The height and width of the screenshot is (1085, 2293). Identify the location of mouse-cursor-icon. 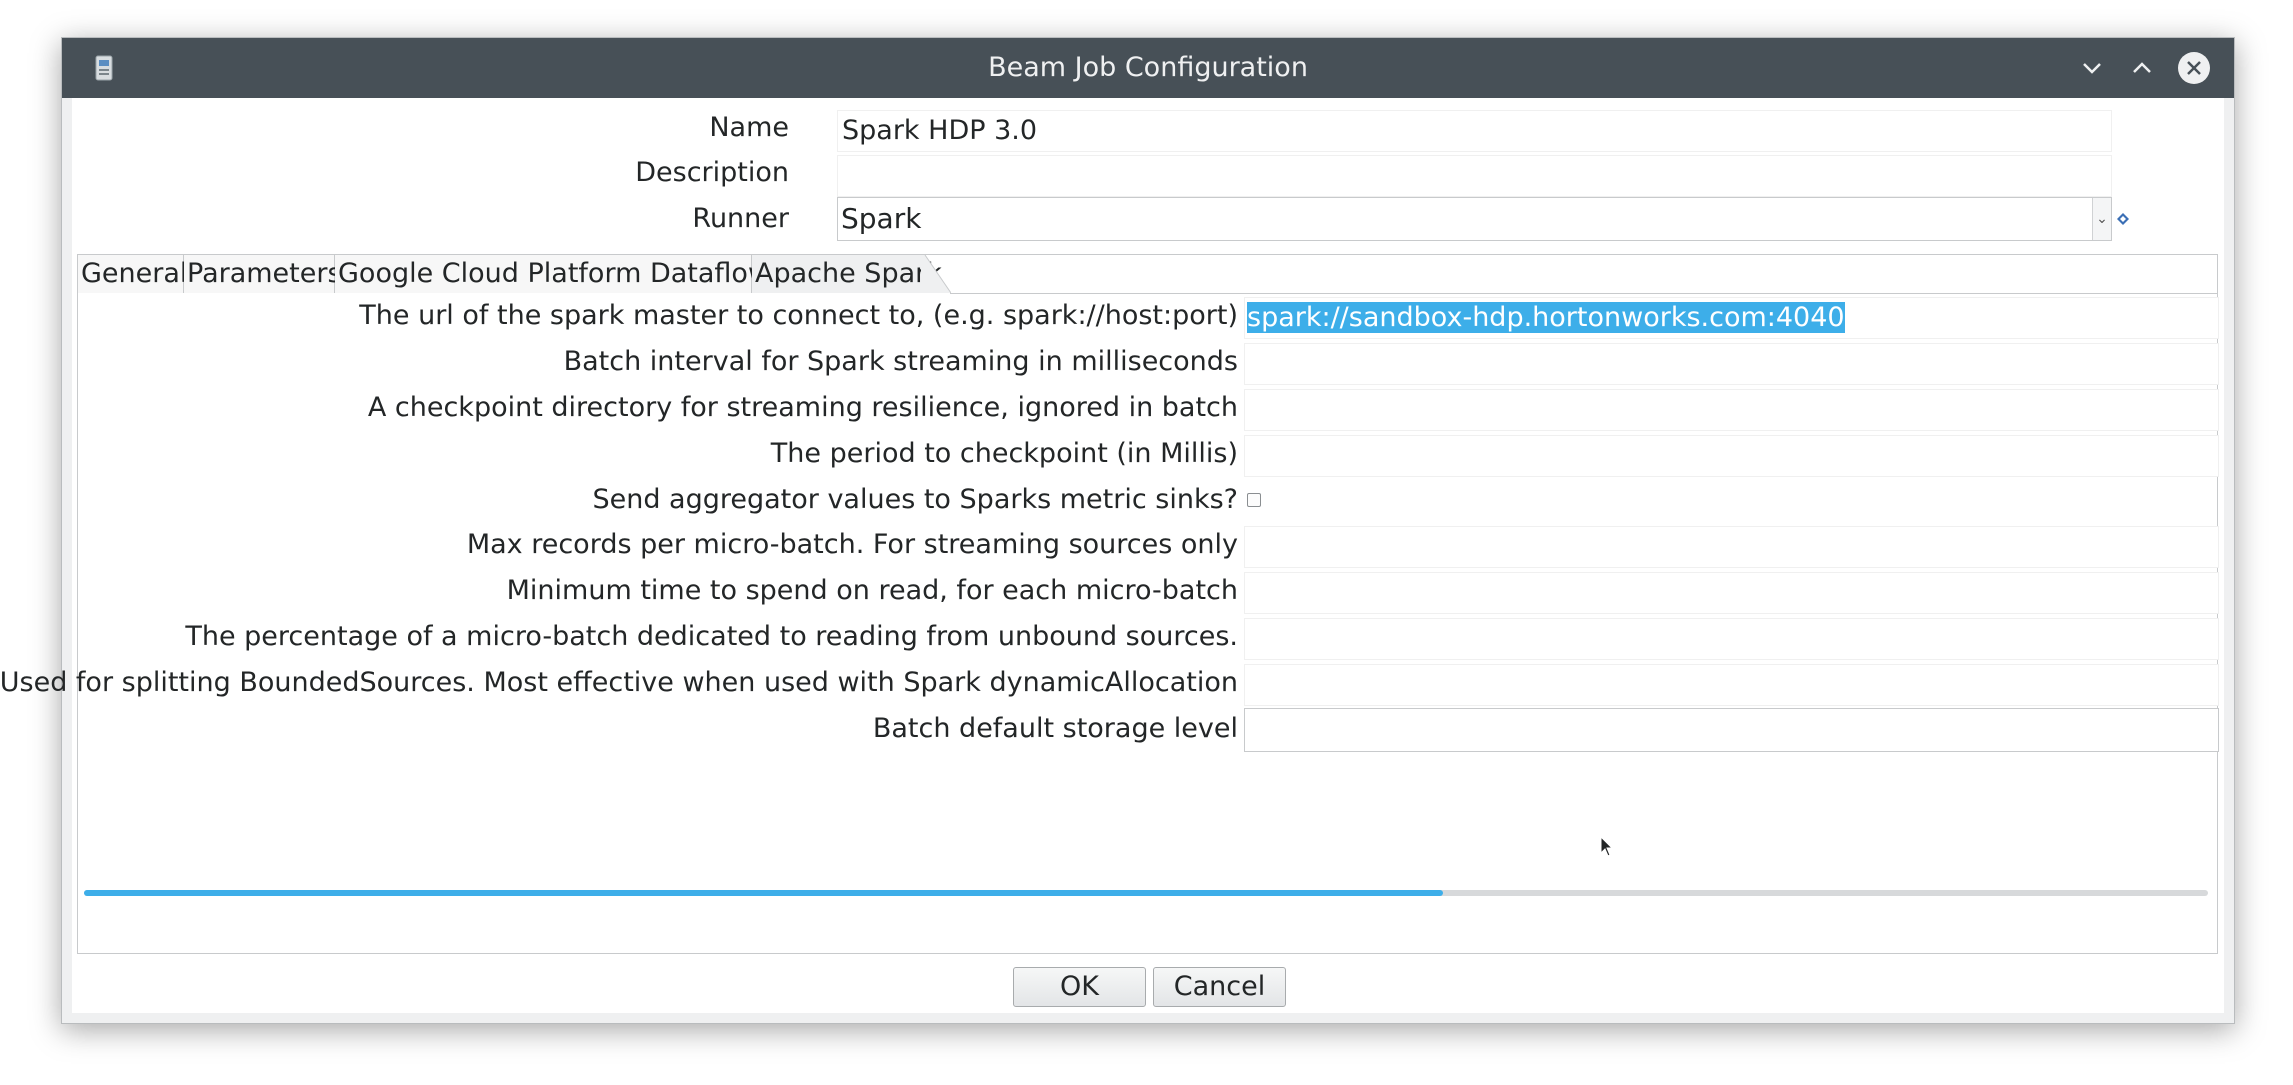
(1607, 846).